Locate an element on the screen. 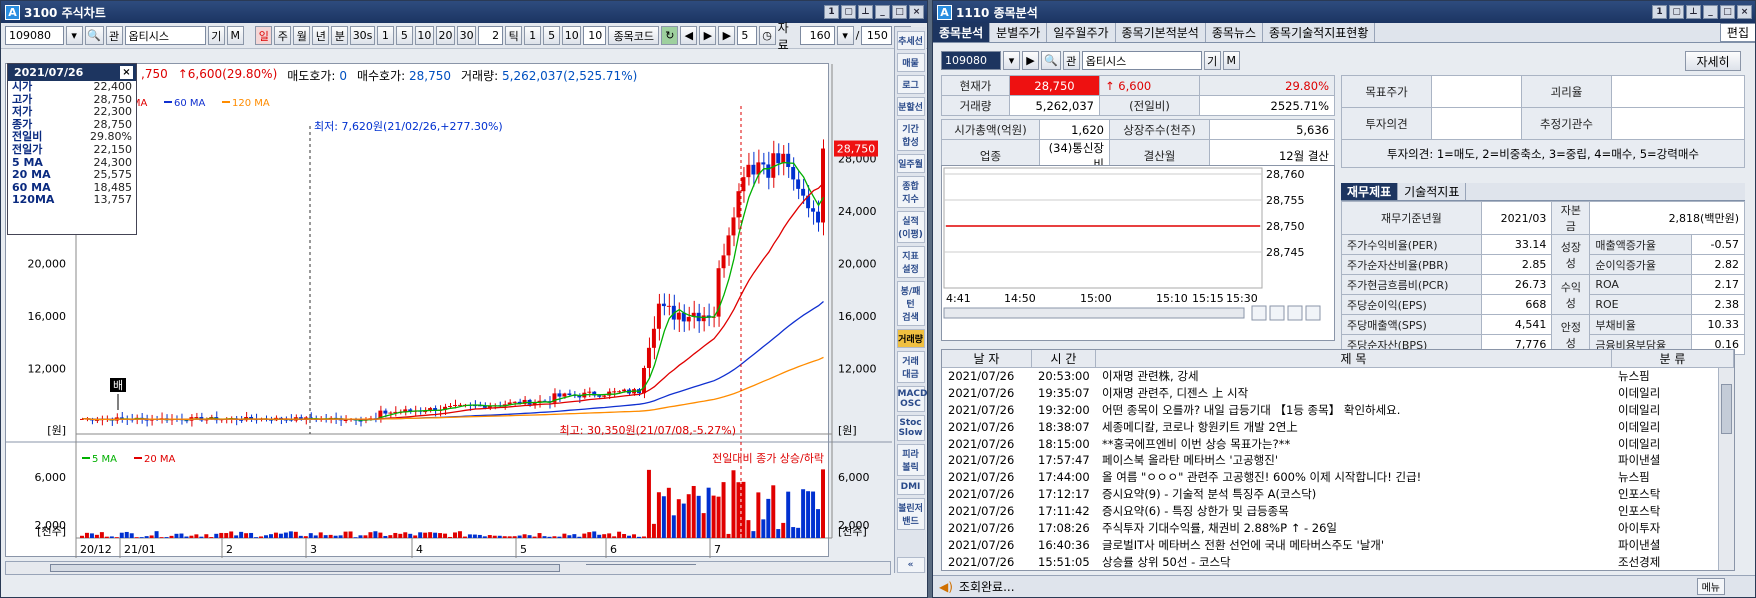  side-button-4: 기간 합성 is located at coordinates (910, 135).